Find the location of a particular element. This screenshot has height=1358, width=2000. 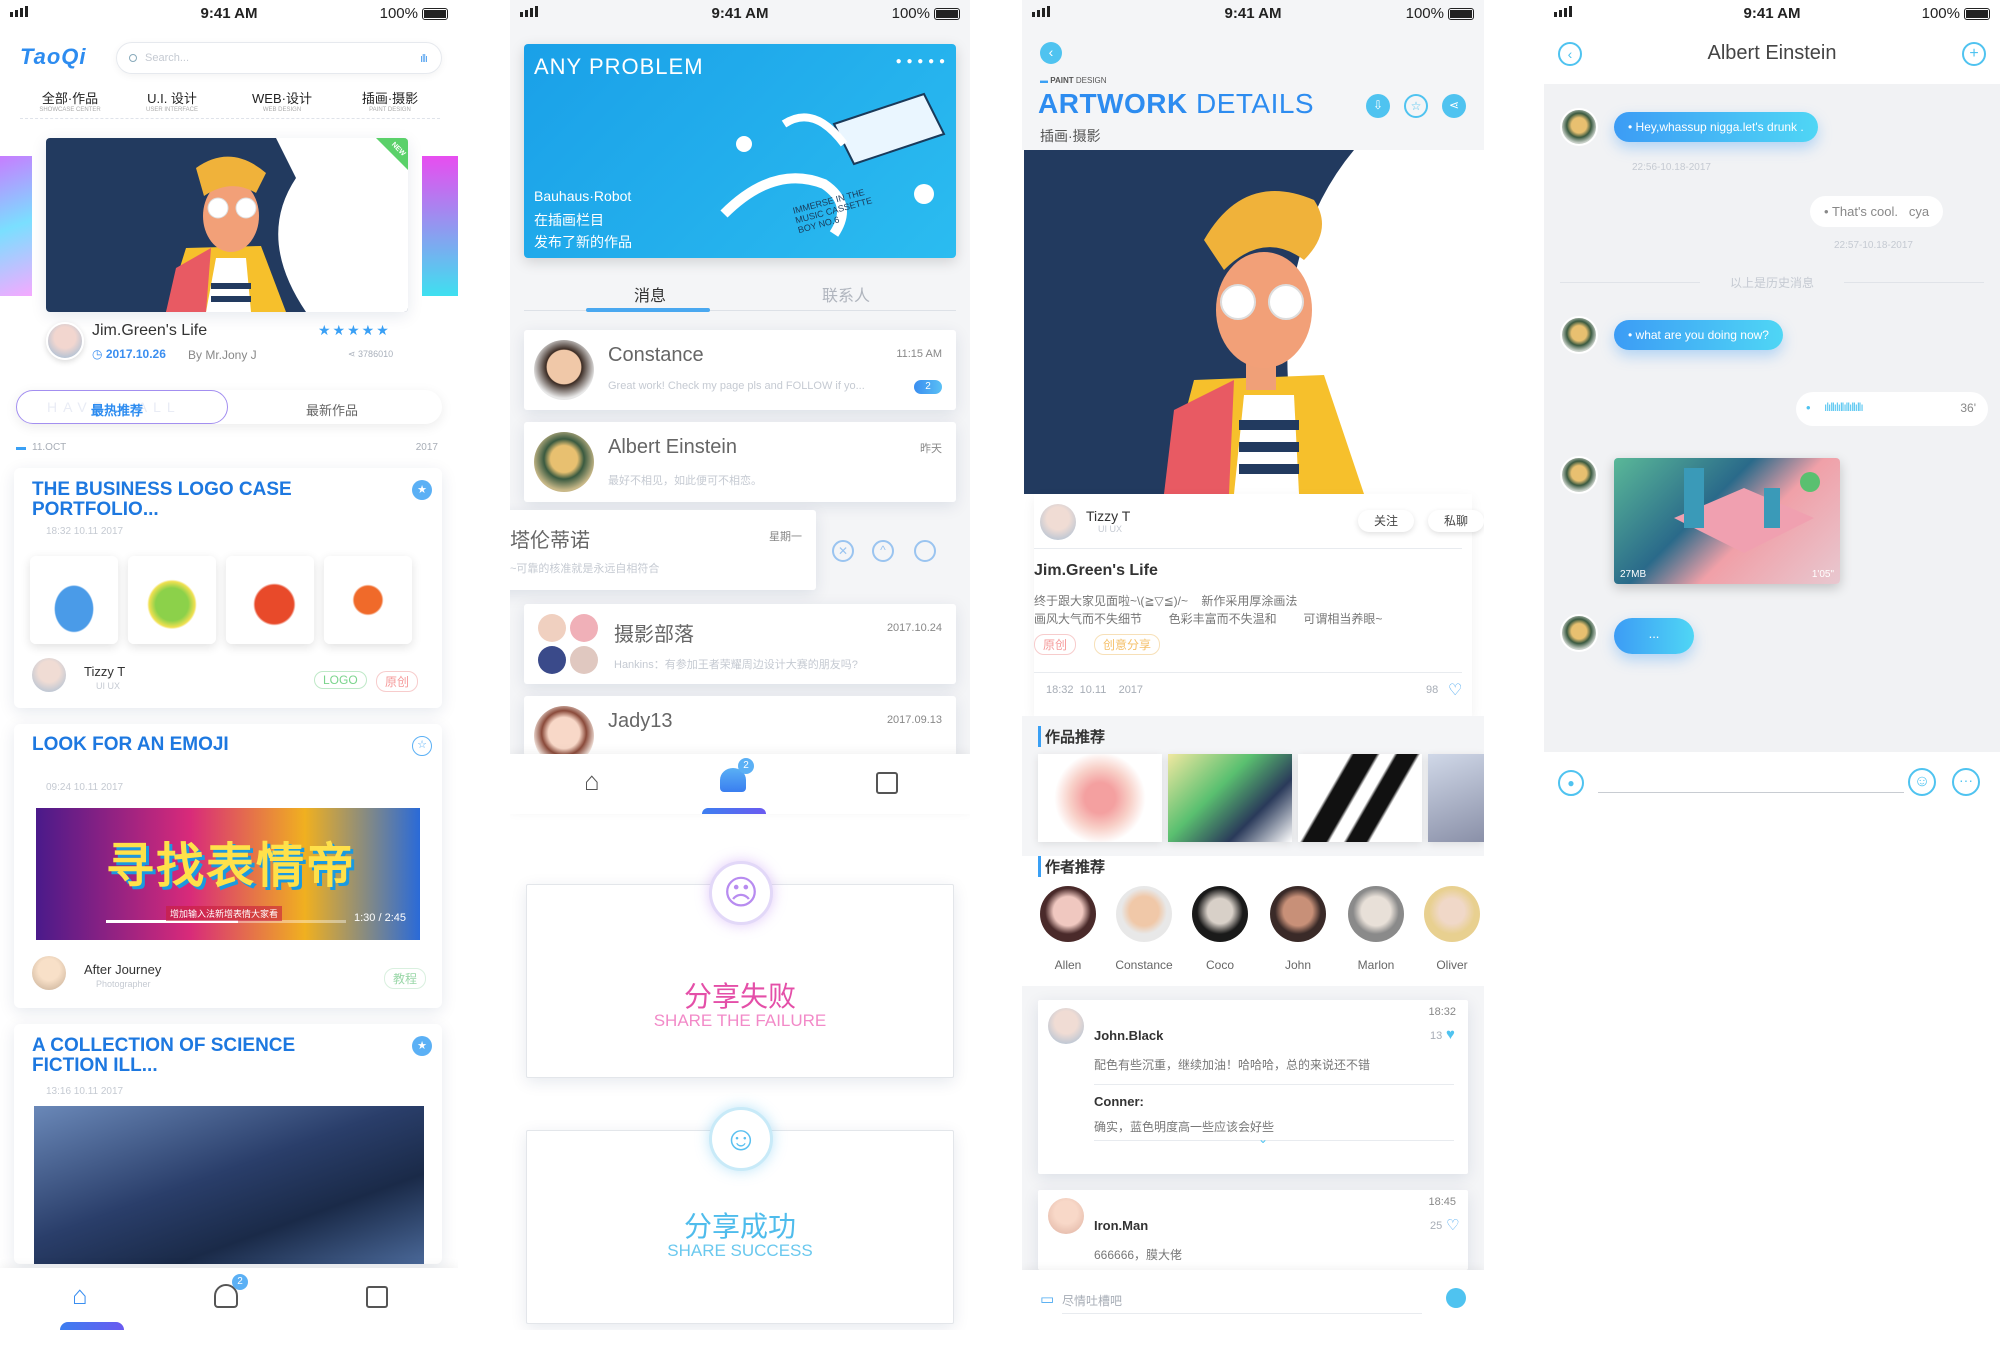

back-icon: ‹ is located at coordinates (1051, 53).